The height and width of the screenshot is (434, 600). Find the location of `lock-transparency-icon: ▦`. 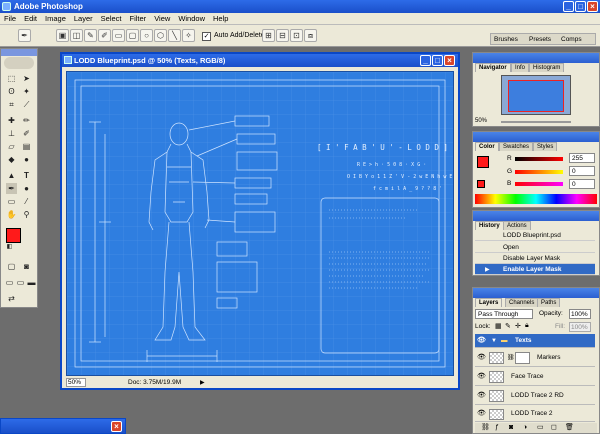

lock-transparency-icon: ▦ is located at coordinates (498, 326).